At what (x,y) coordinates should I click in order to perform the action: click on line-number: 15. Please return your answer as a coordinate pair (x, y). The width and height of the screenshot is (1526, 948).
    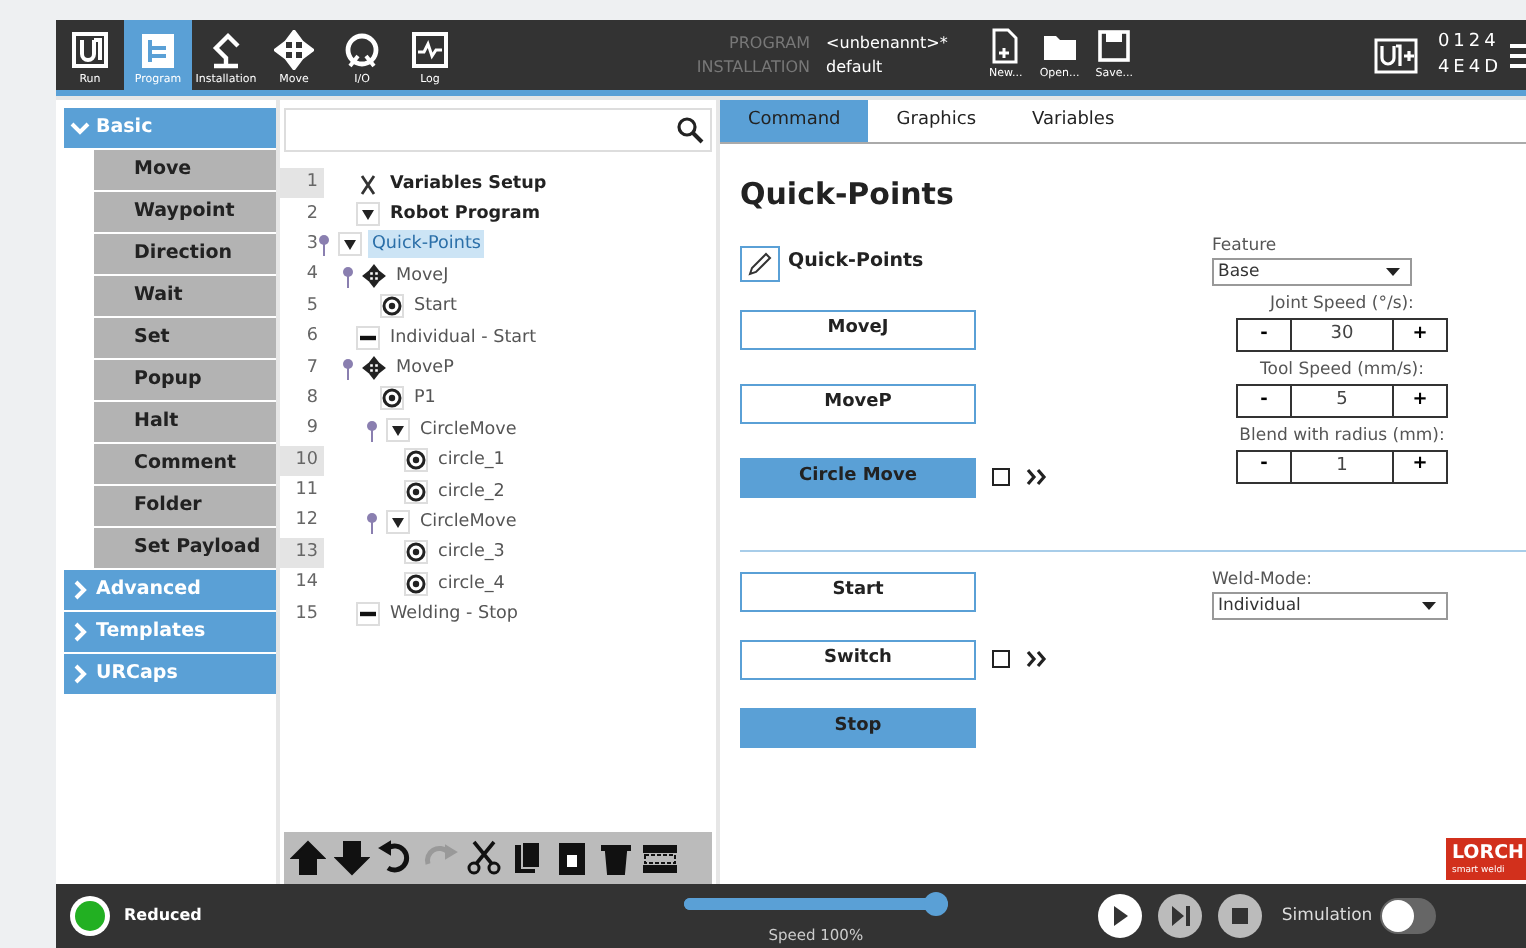
    Looking at the image, I should click on (306, 614).